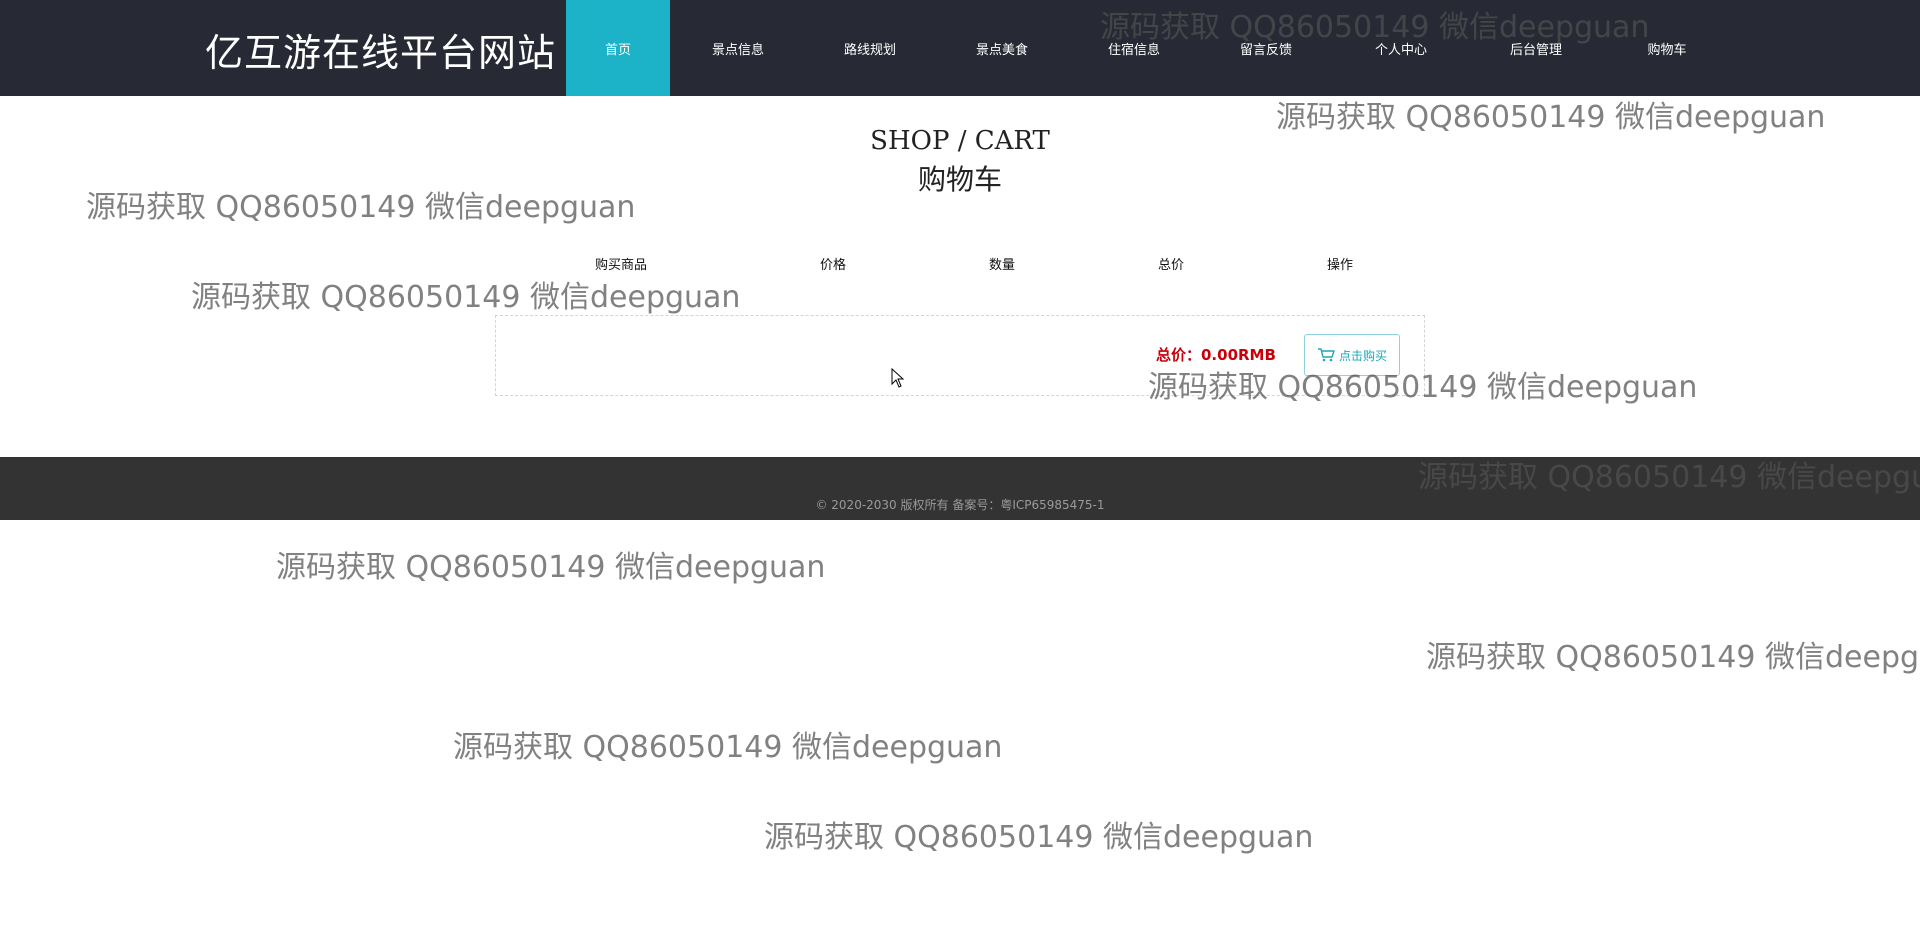 The width and height of the screenshot is (1920, 938). What do you see at coordinates (960, 264) in the screenshot?
I see `cart-table-header: 购买商品 价格 数量 总价 操作` at bounding box center [960, 264].